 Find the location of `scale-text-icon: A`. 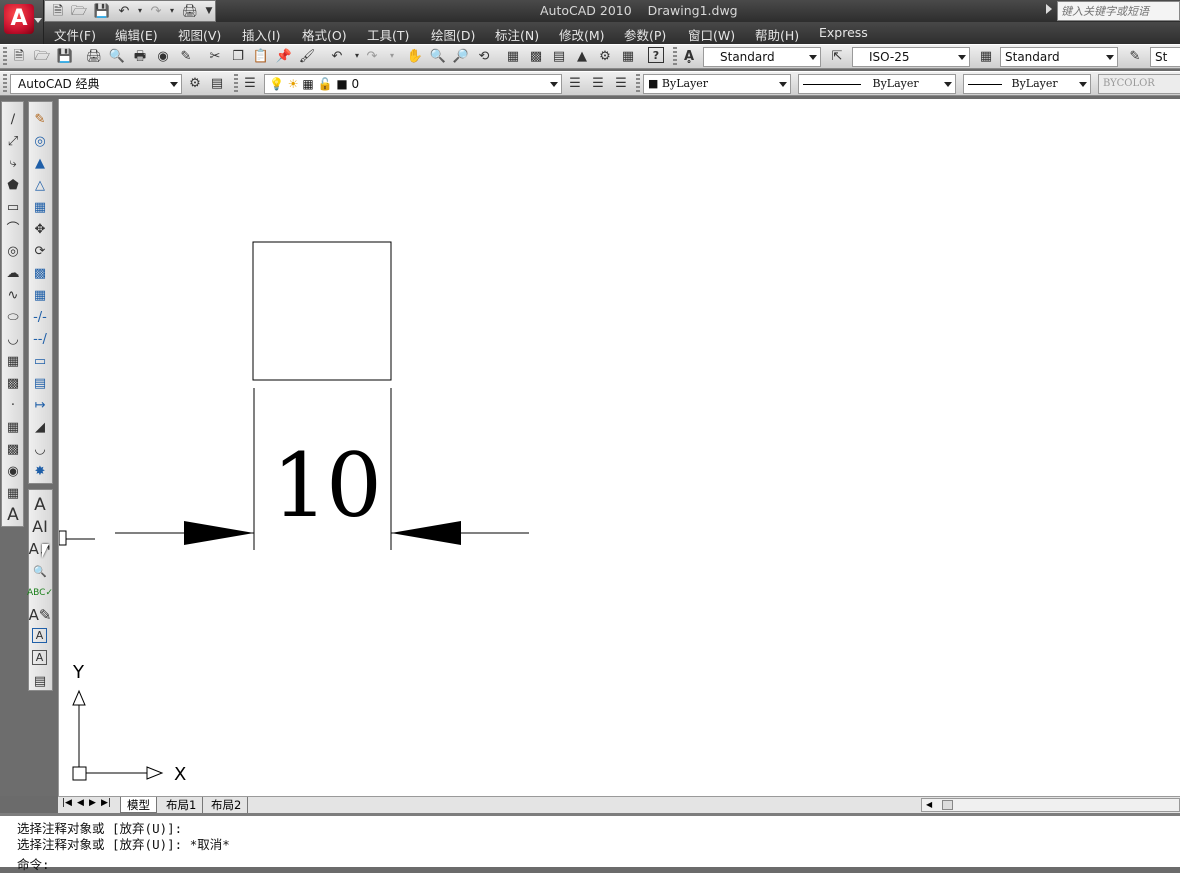

scale-text-icon: A is located at coordinates (39, 635).